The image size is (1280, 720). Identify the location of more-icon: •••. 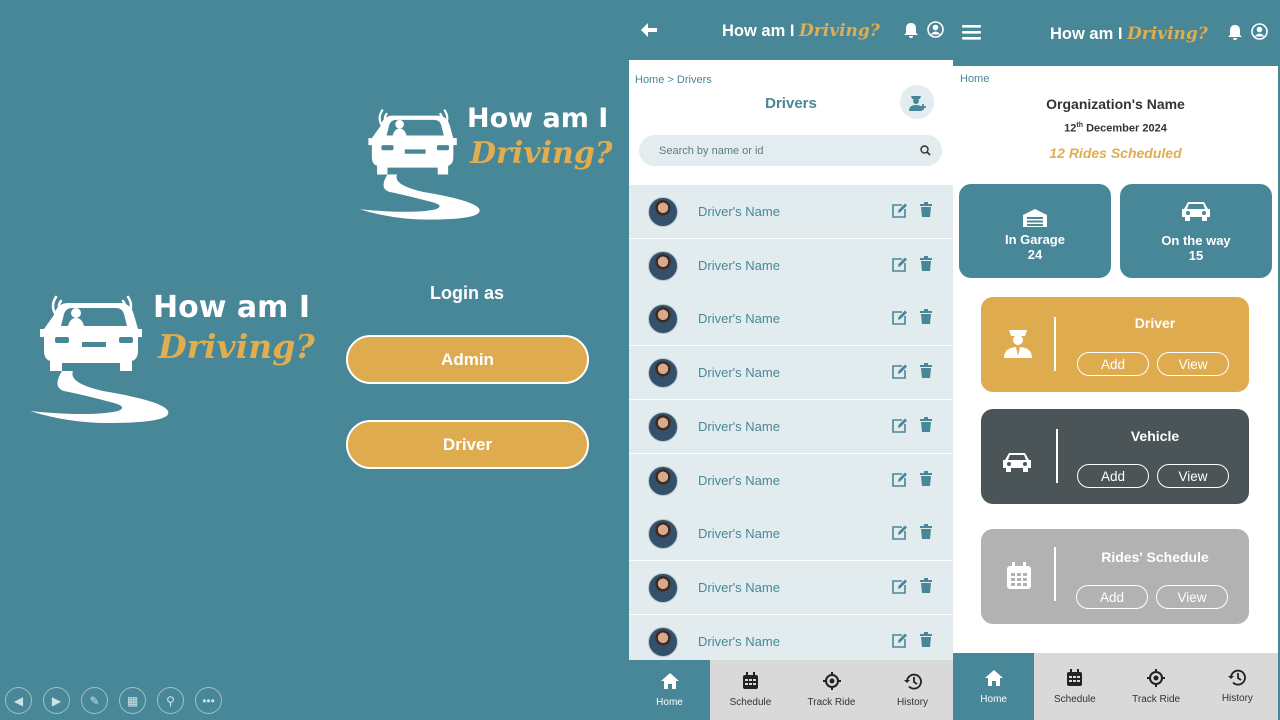
(208, 700).